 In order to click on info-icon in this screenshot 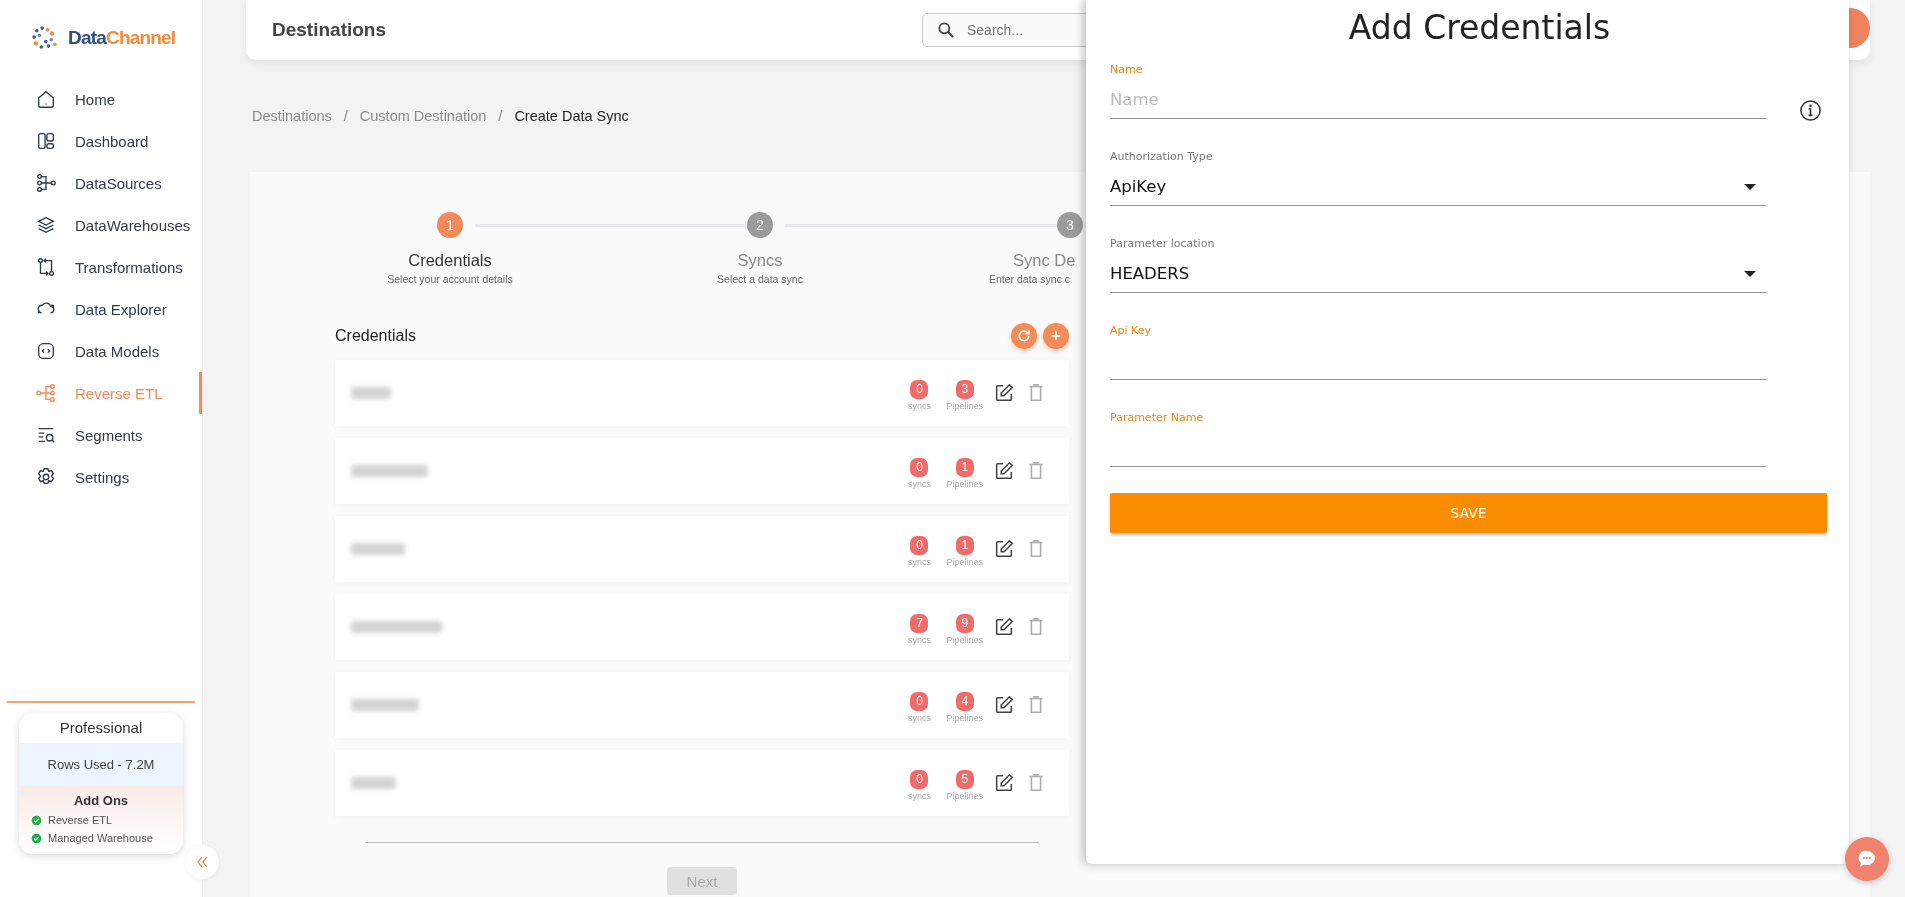, I will do `click(1810, 110)`.